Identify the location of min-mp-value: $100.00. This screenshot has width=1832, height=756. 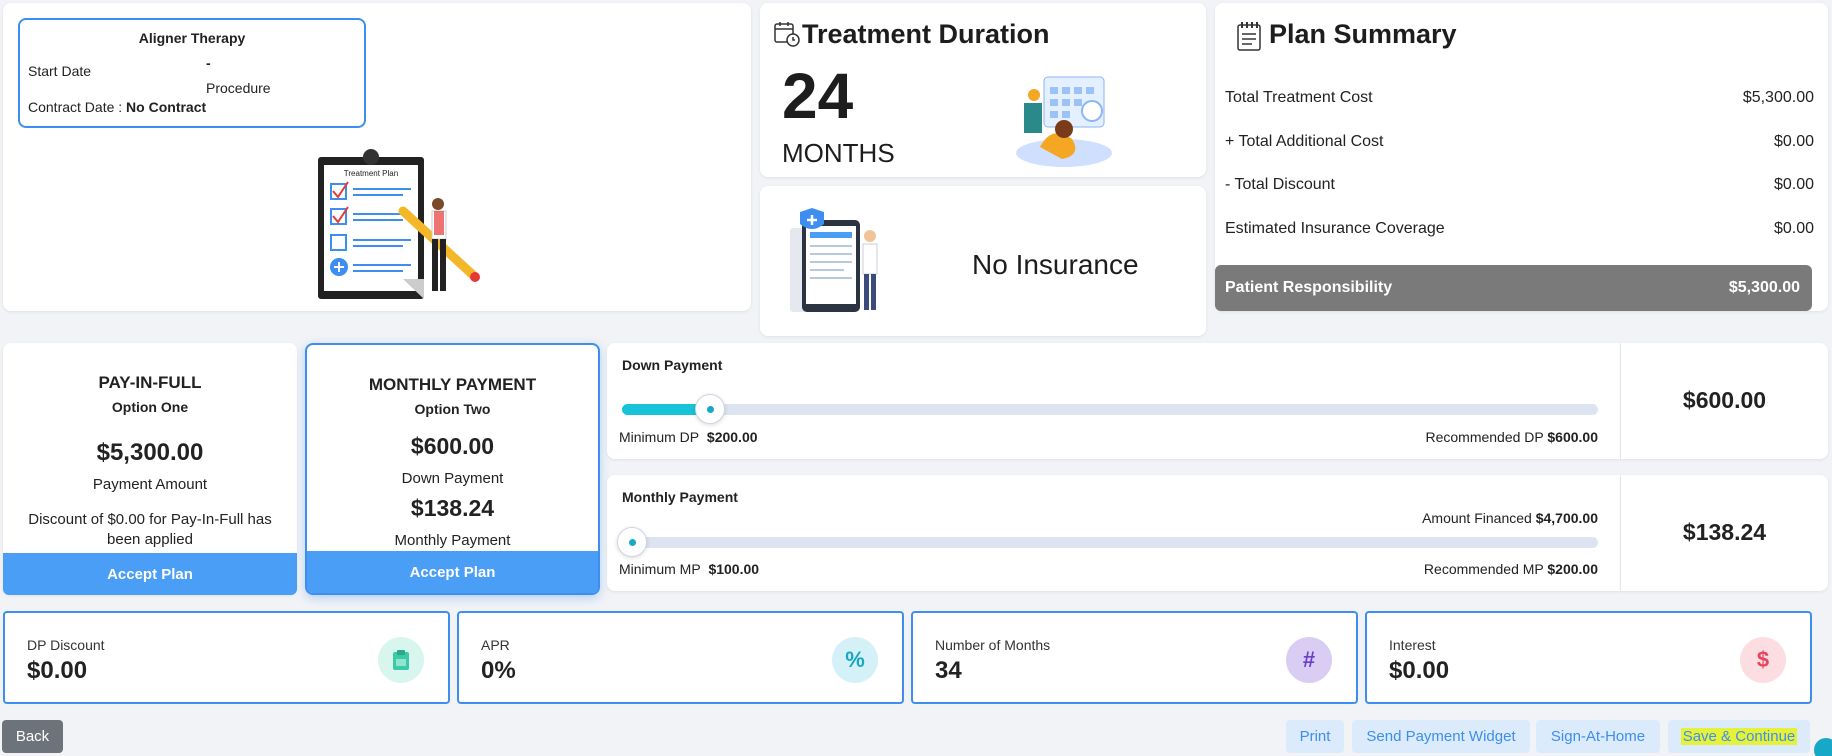
(734, 569).